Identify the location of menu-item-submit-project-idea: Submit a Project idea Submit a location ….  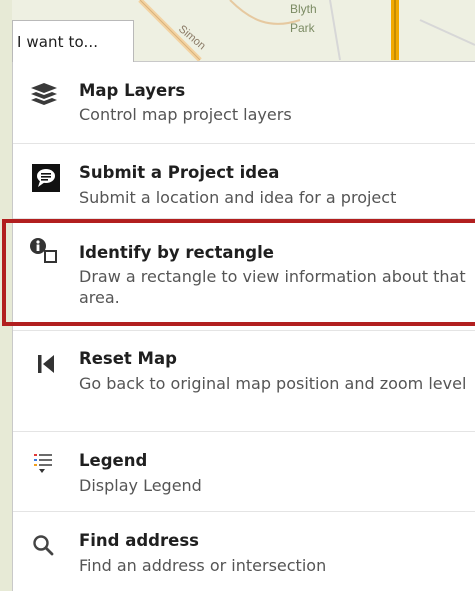
(244, 181).